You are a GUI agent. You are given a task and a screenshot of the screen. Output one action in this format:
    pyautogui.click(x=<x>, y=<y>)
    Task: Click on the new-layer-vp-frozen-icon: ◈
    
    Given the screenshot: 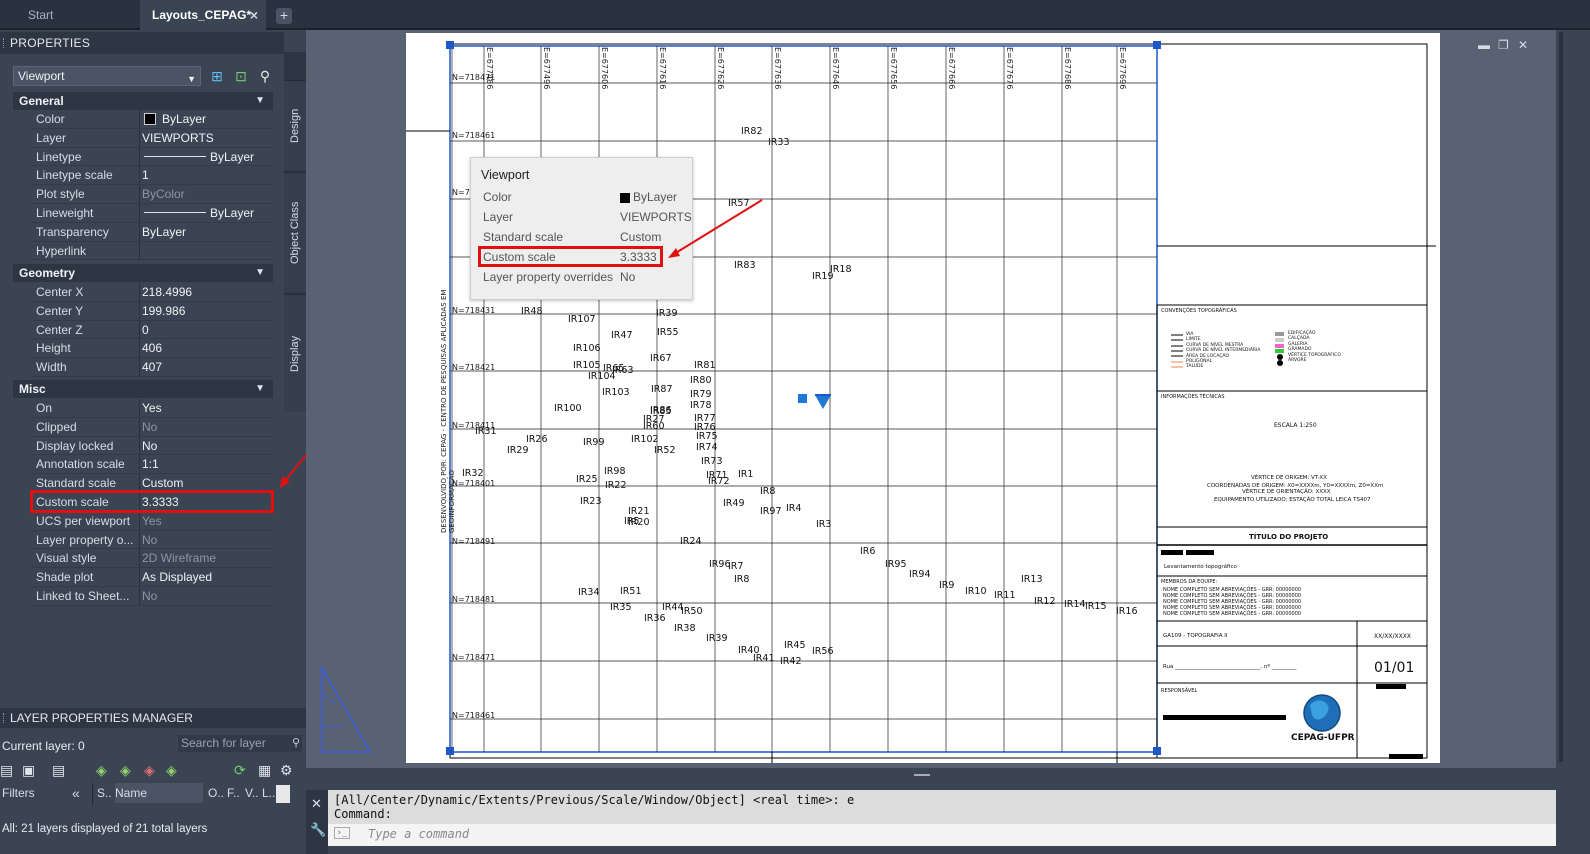 What is the action you would take?
    pyautogui.click(x=125, y=770)
    